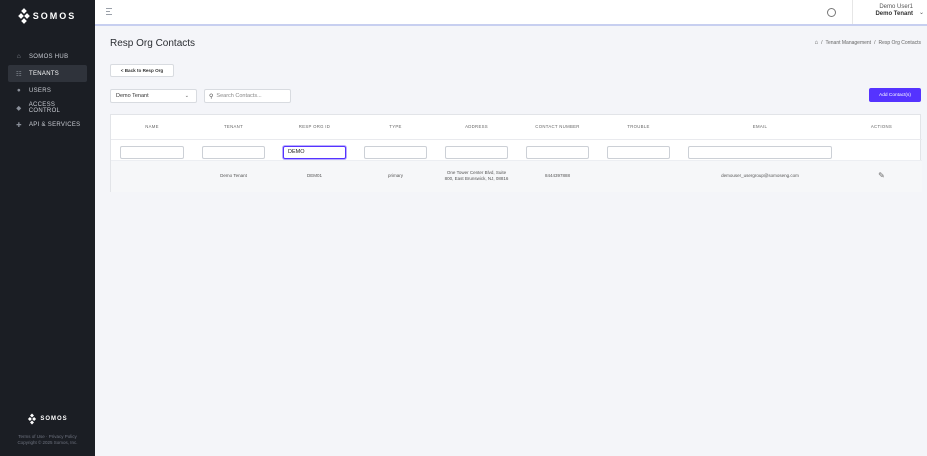 Image resolution: width=927 pixels, height=456 pixels. What do you see at coordinates (314, 127) in the screenshot?
I see `column-header-resp-org-id: RESP ORG ID` at bounding box center [314, 127].